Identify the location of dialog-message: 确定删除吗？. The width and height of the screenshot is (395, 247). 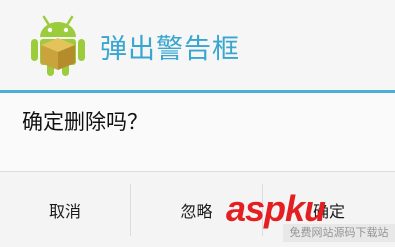
(85, 122).